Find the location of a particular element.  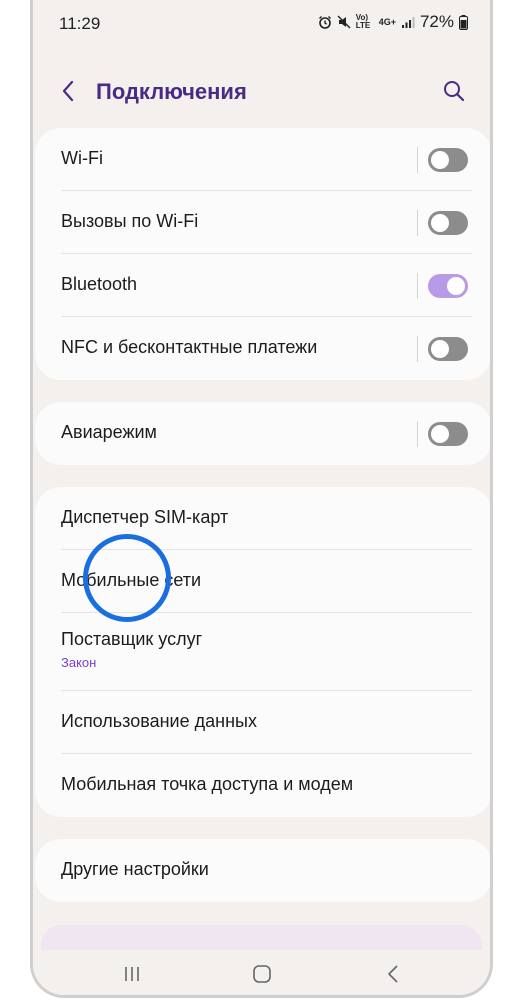

recents-button is located at coordinates (132, 976).